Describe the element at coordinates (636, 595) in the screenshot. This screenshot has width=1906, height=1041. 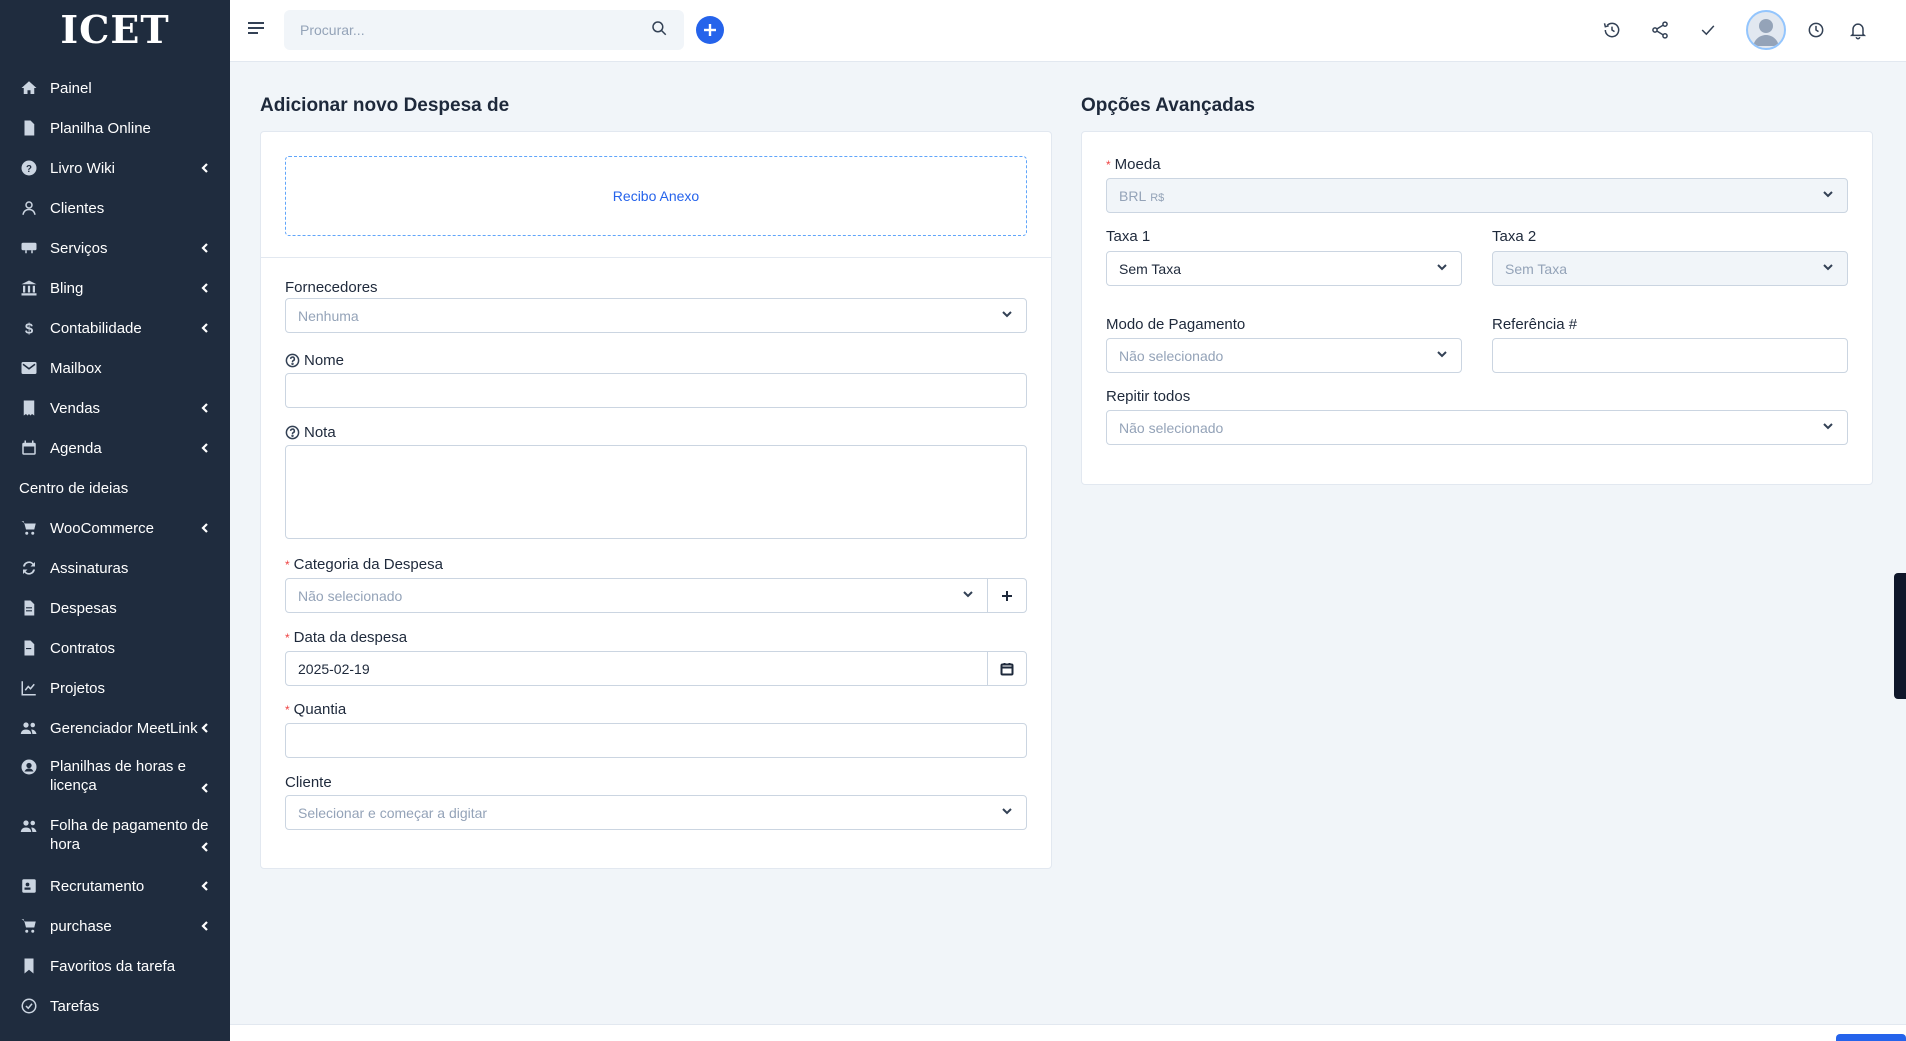
I see `category-select: Não selecionado` at that location.